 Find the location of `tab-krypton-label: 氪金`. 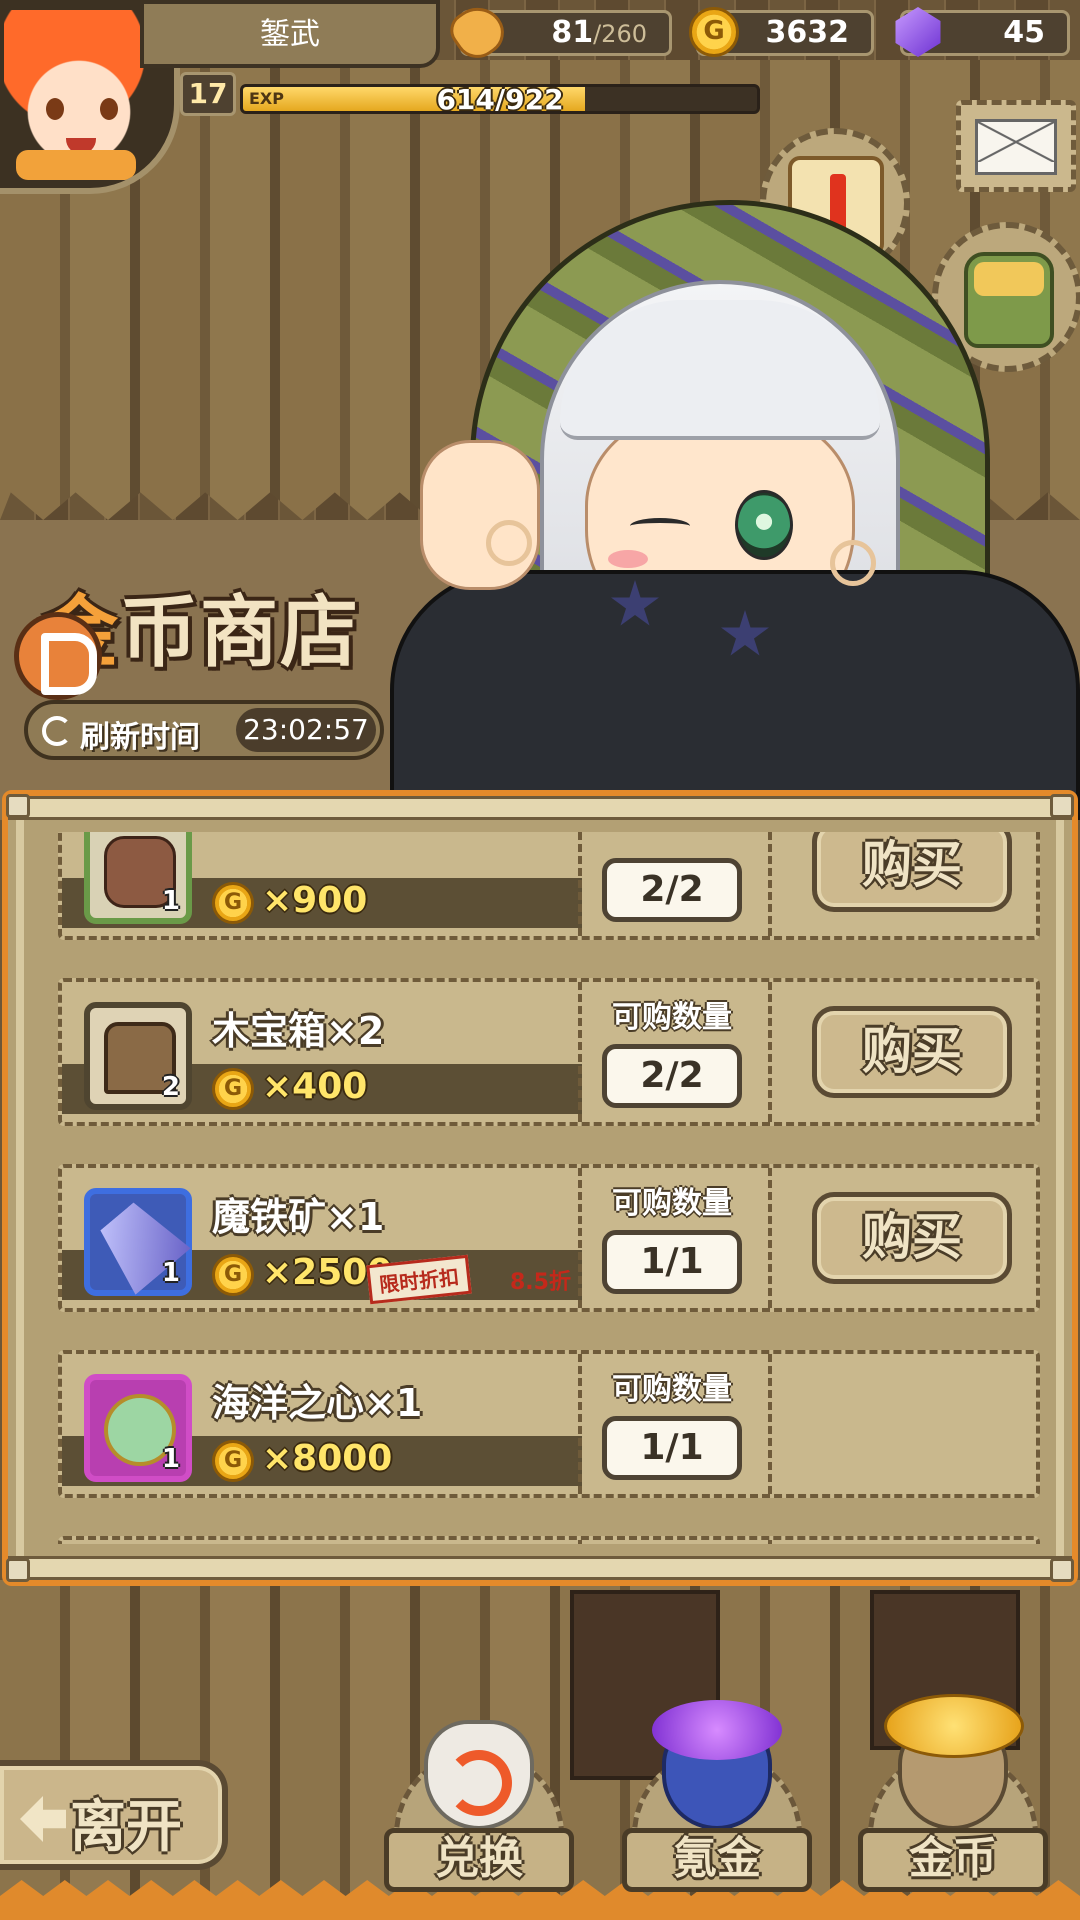

tab-krypton-label: 氪金 is located at coordinates (717, 1860).